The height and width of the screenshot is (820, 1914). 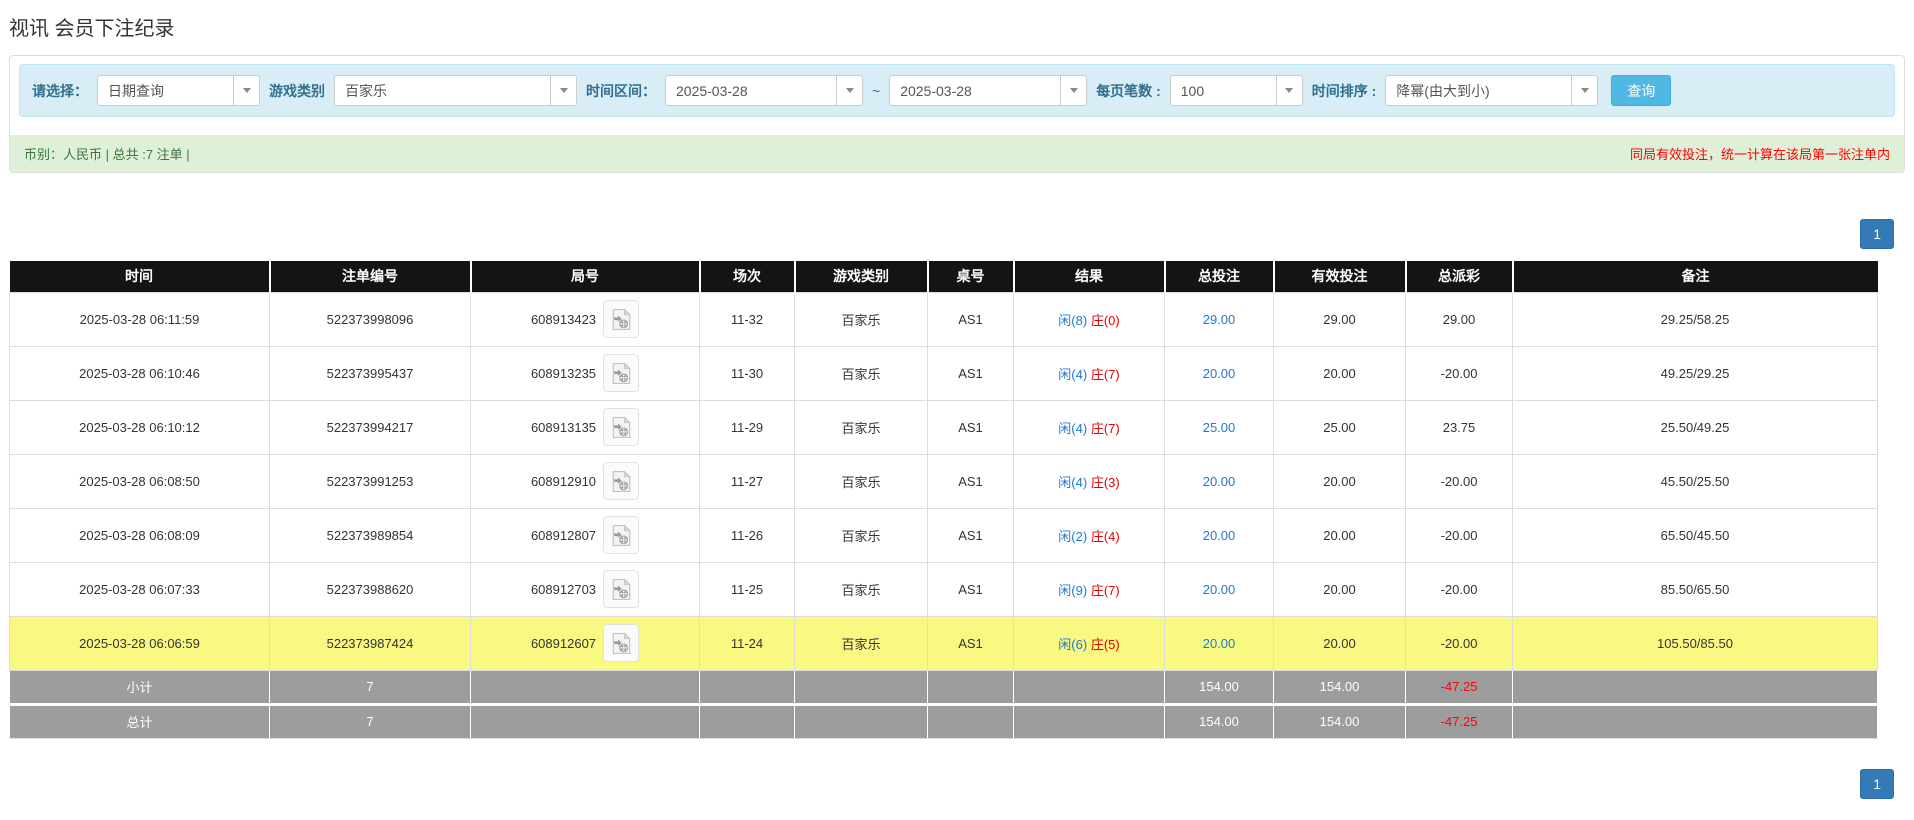 What do you see at coordinates (988, 90) in the screenshot?
I see `date-to-picker: 2025-03-28` at bounding box center [988, 90].